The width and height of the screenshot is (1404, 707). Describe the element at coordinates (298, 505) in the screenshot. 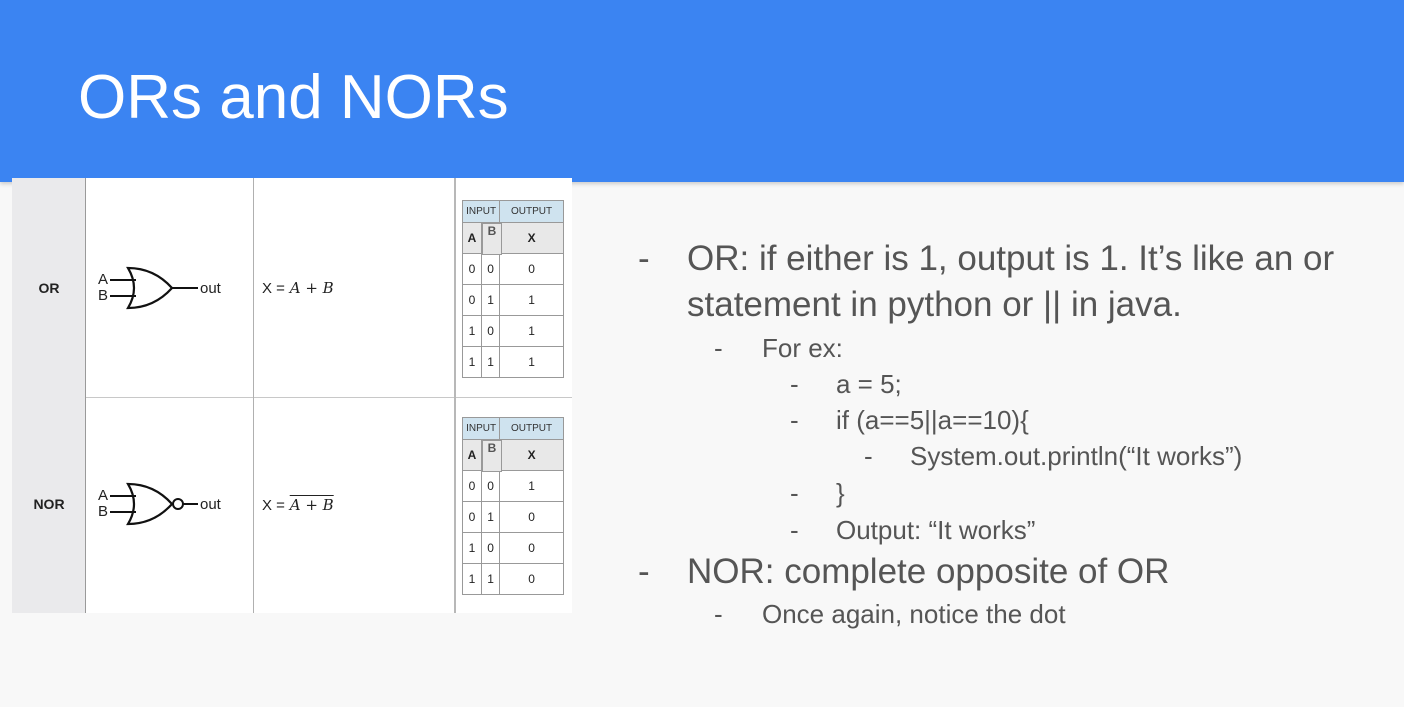

I see `nor-equation: X = A + B` at that location.